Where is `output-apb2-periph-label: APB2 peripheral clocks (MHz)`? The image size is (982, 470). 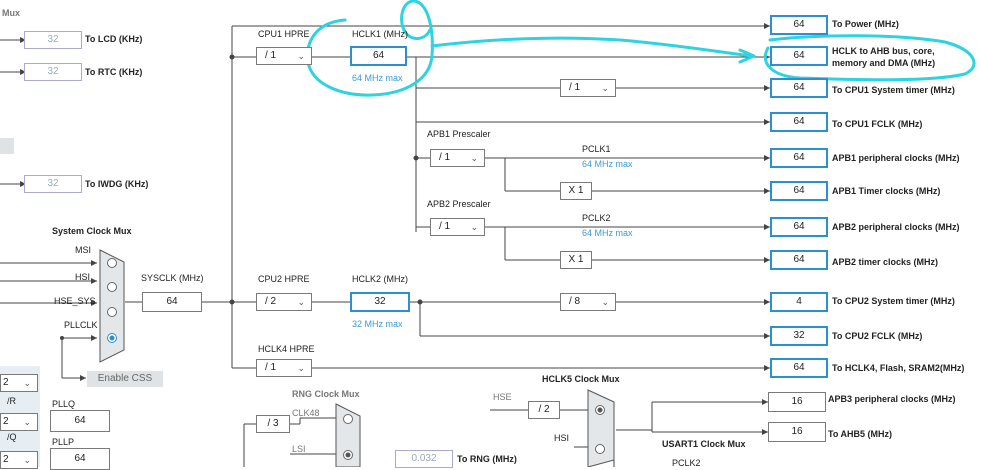 output-apb2-periph-label: APB2 peripheral clocks (MHz) is located at coordinates (896, 227).